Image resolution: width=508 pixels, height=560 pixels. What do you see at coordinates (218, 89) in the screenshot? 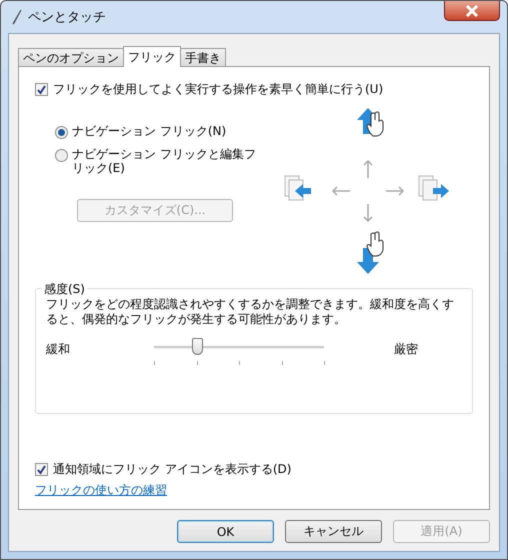
I see `checkbox-label: フリックを使用してよく実行する操作を素早く簡単に行う(U)` at bounding box center [218, 89].